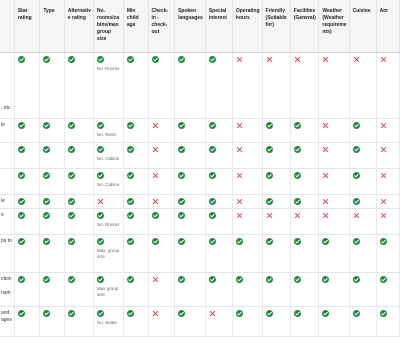 The image size is (400, 350). I want to click on column-header: Facilities (General), so click(305, 26).